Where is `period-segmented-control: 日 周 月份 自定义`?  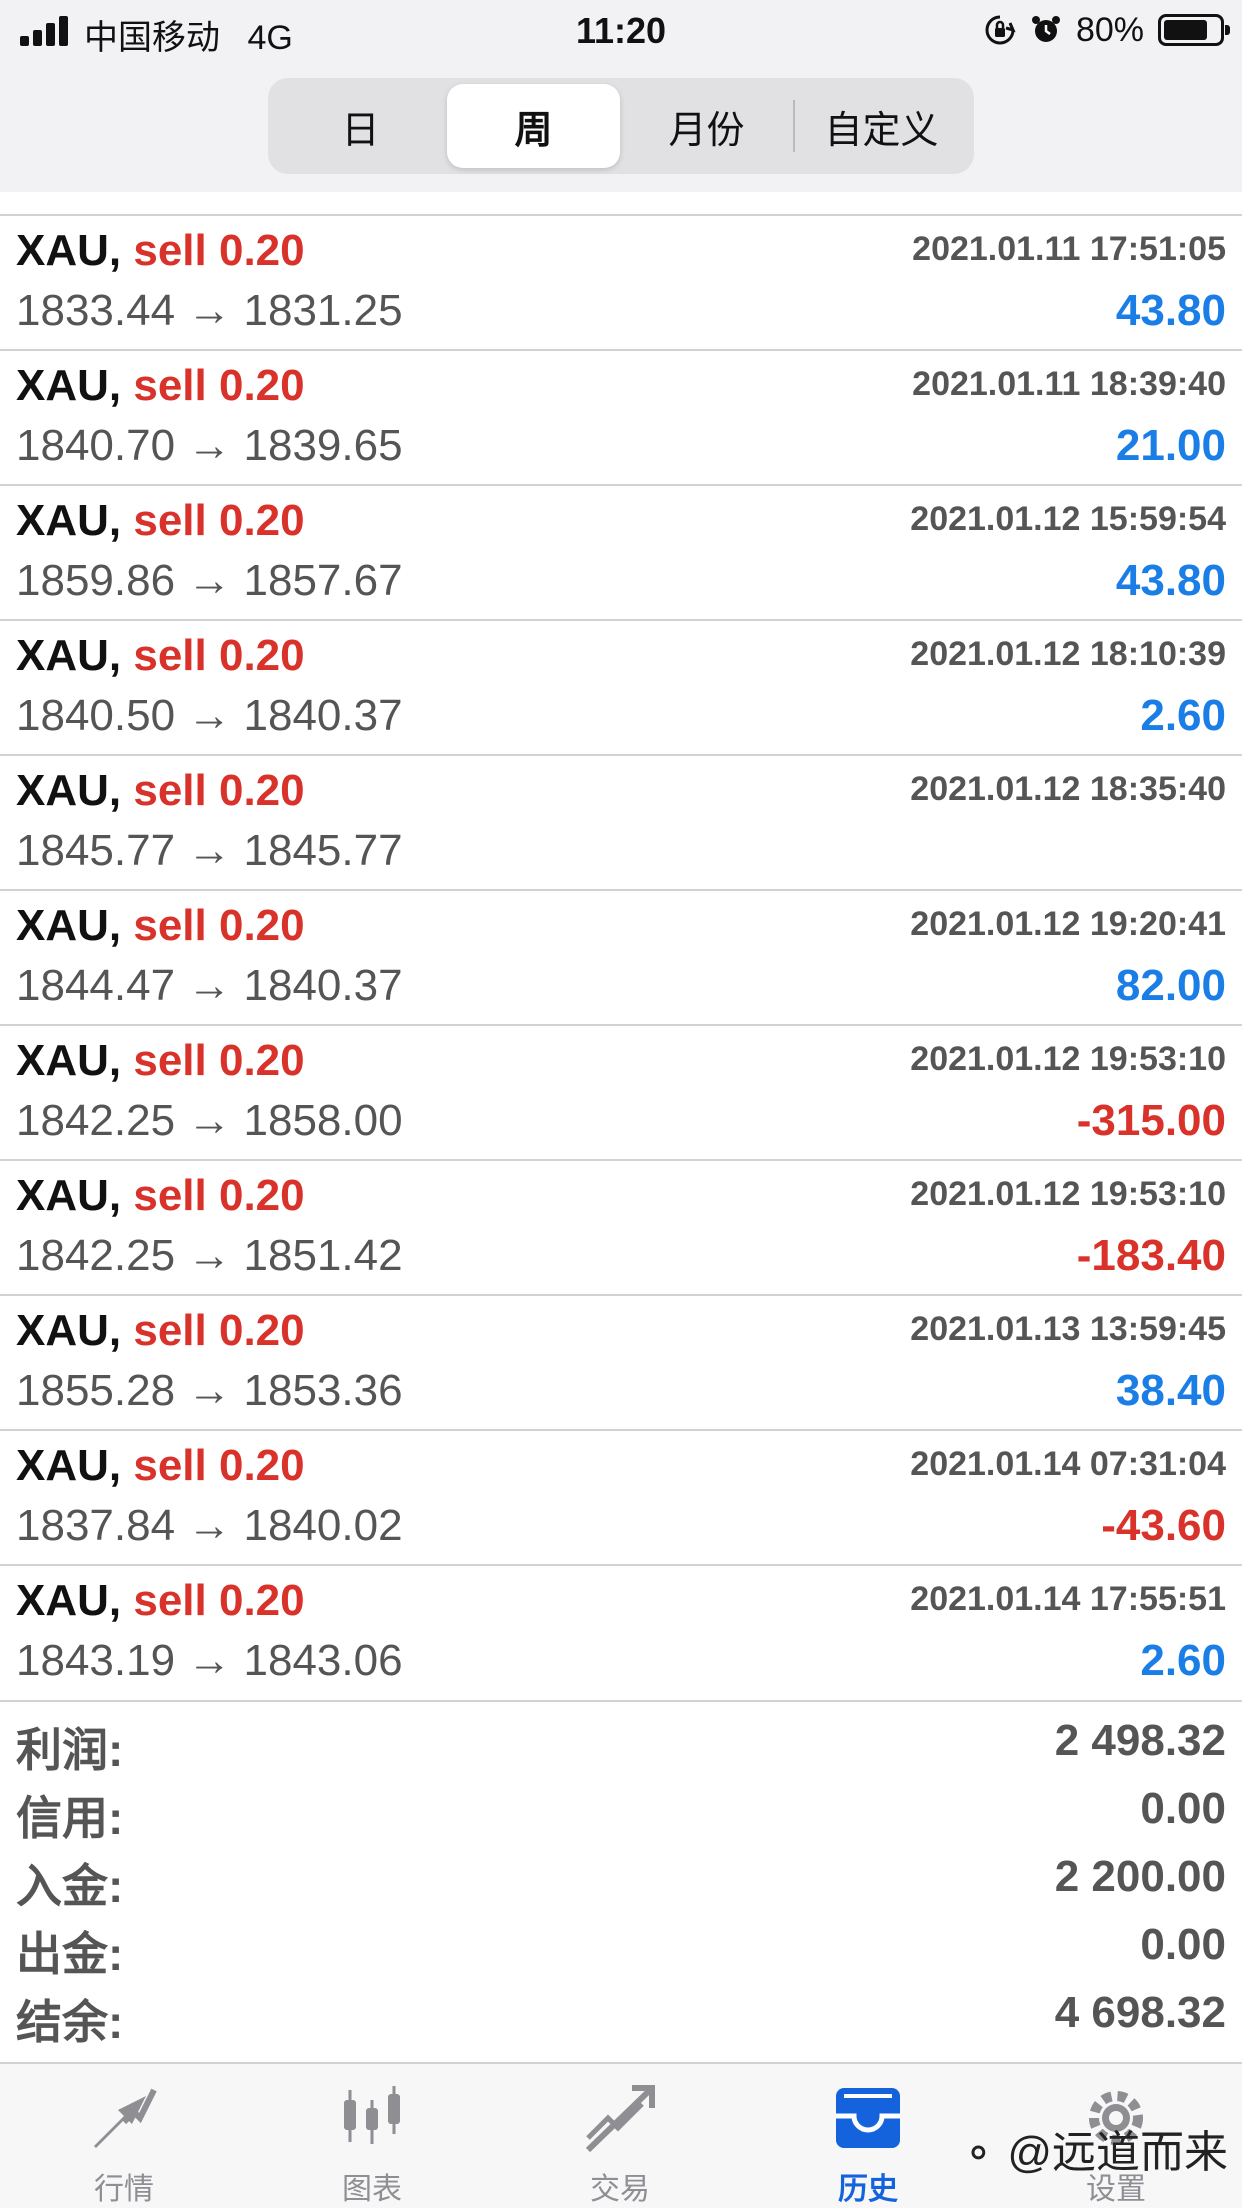
period-segmented-control: 日 周 月份 自定义 is located at coordinates (621, 126).